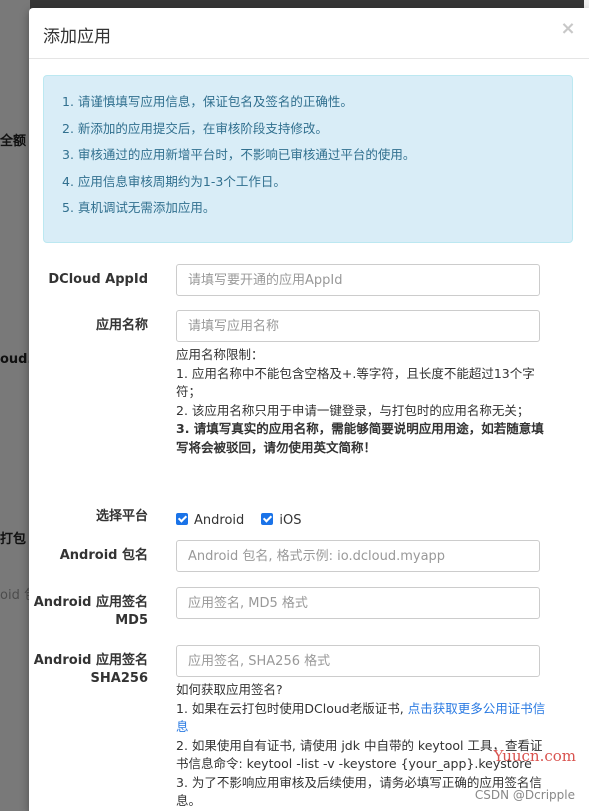 The height and width of the screenshot is (811, 589). Describe the element at coordinates (91, 612) in the screenshot. I see `android-md5-label: Android 应用签名 MD5` at that location.